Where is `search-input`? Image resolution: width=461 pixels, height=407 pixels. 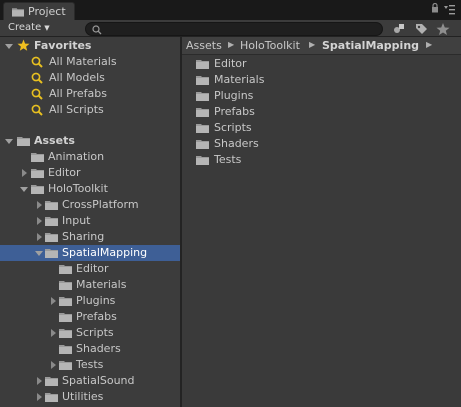 search-input is located at coordinates (234, 29).